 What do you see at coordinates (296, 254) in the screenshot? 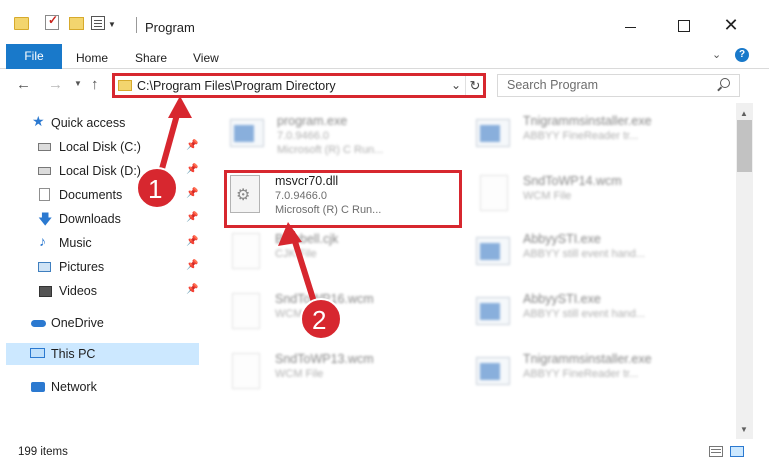
I see `file-detail: CJK File` at bounding box center [296, 254].